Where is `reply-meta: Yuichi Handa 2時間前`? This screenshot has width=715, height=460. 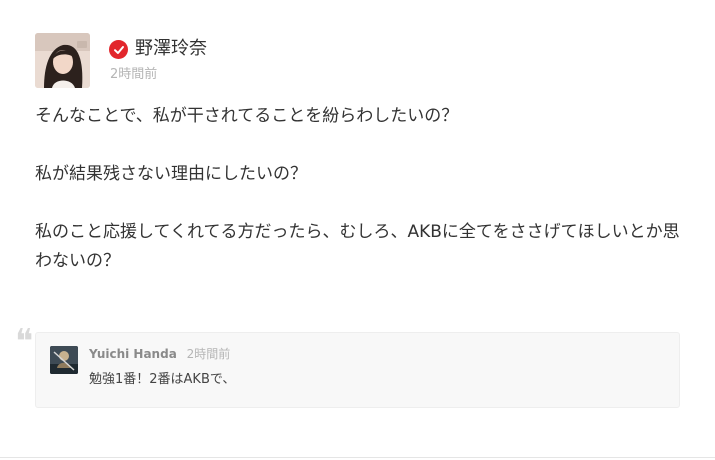
reply-meta: Yuichi Handa 2時間前 is located at coordinates (159, 354).